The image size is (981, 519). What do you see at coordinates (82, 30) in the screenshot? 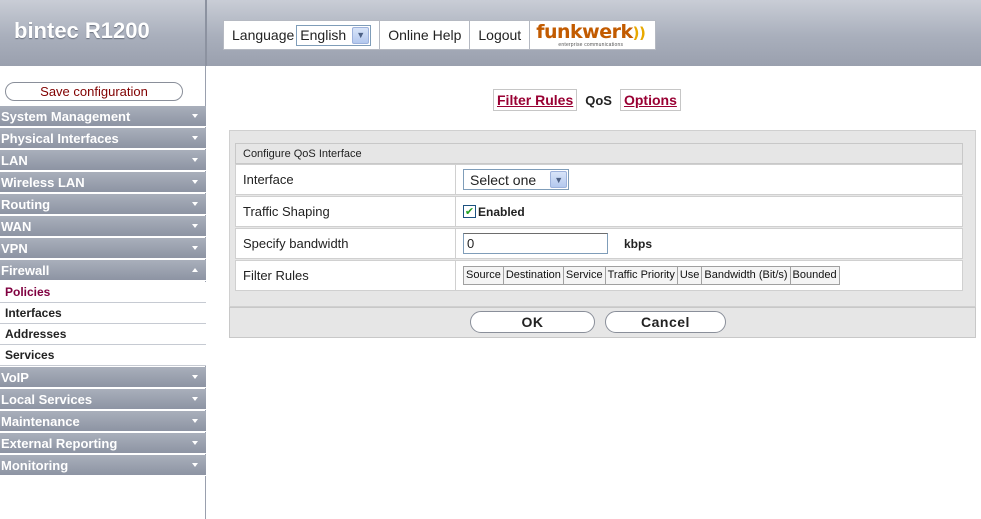
I see `brand-title: bintec R1200` at bounding box center [82, 30].